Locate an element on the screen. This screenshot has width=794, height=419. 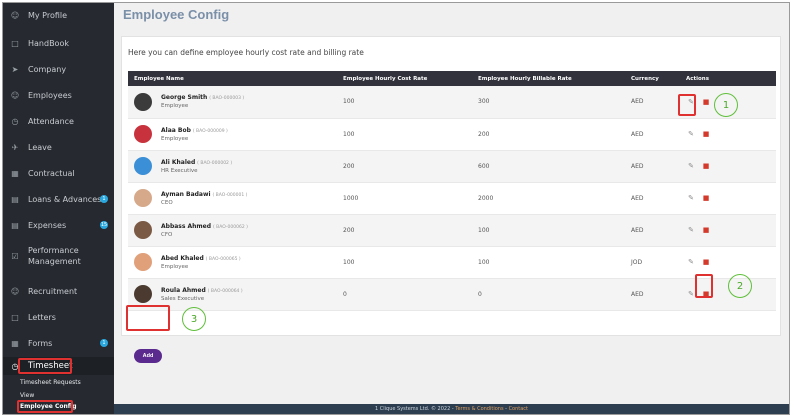
sidebar-item-recruitment: ☺ Recruitment is located at coordinates (58, 291).